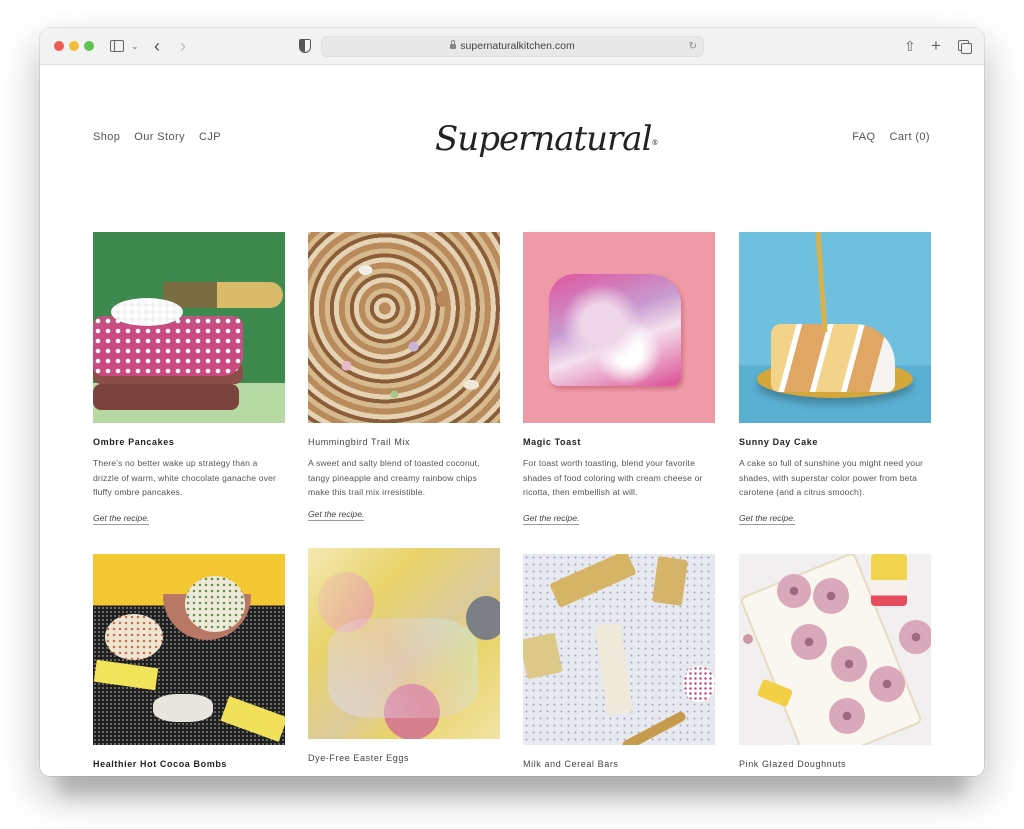 The height and width of the screenshot is (829, 1024). What do you see at coordinates (619, 327) in the screenshot?
I see `recipe-image-magic-toast` at bounding box center [619, 327].